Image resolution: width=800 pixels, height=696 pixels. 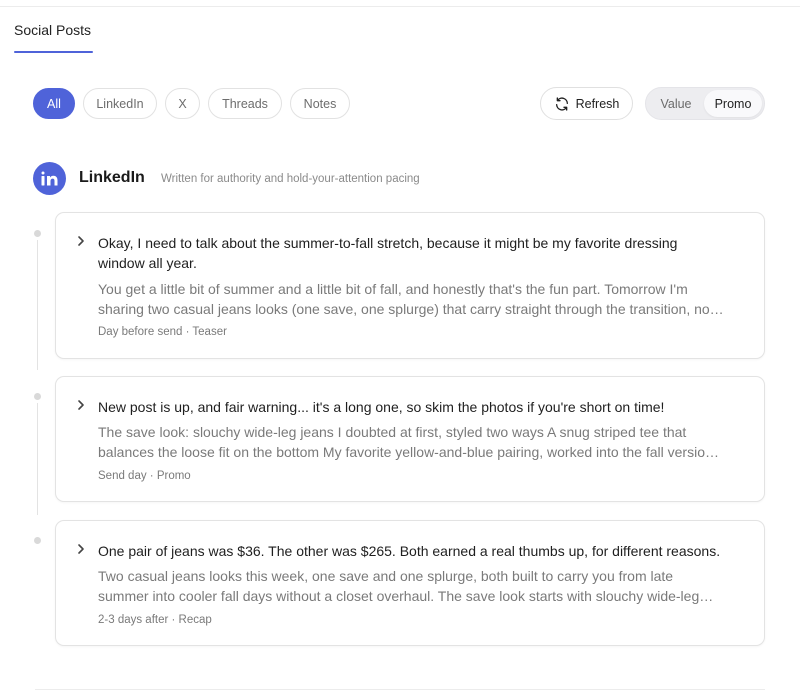 I want to click on post-hook-line: window all year., so click(x=147, y=263).